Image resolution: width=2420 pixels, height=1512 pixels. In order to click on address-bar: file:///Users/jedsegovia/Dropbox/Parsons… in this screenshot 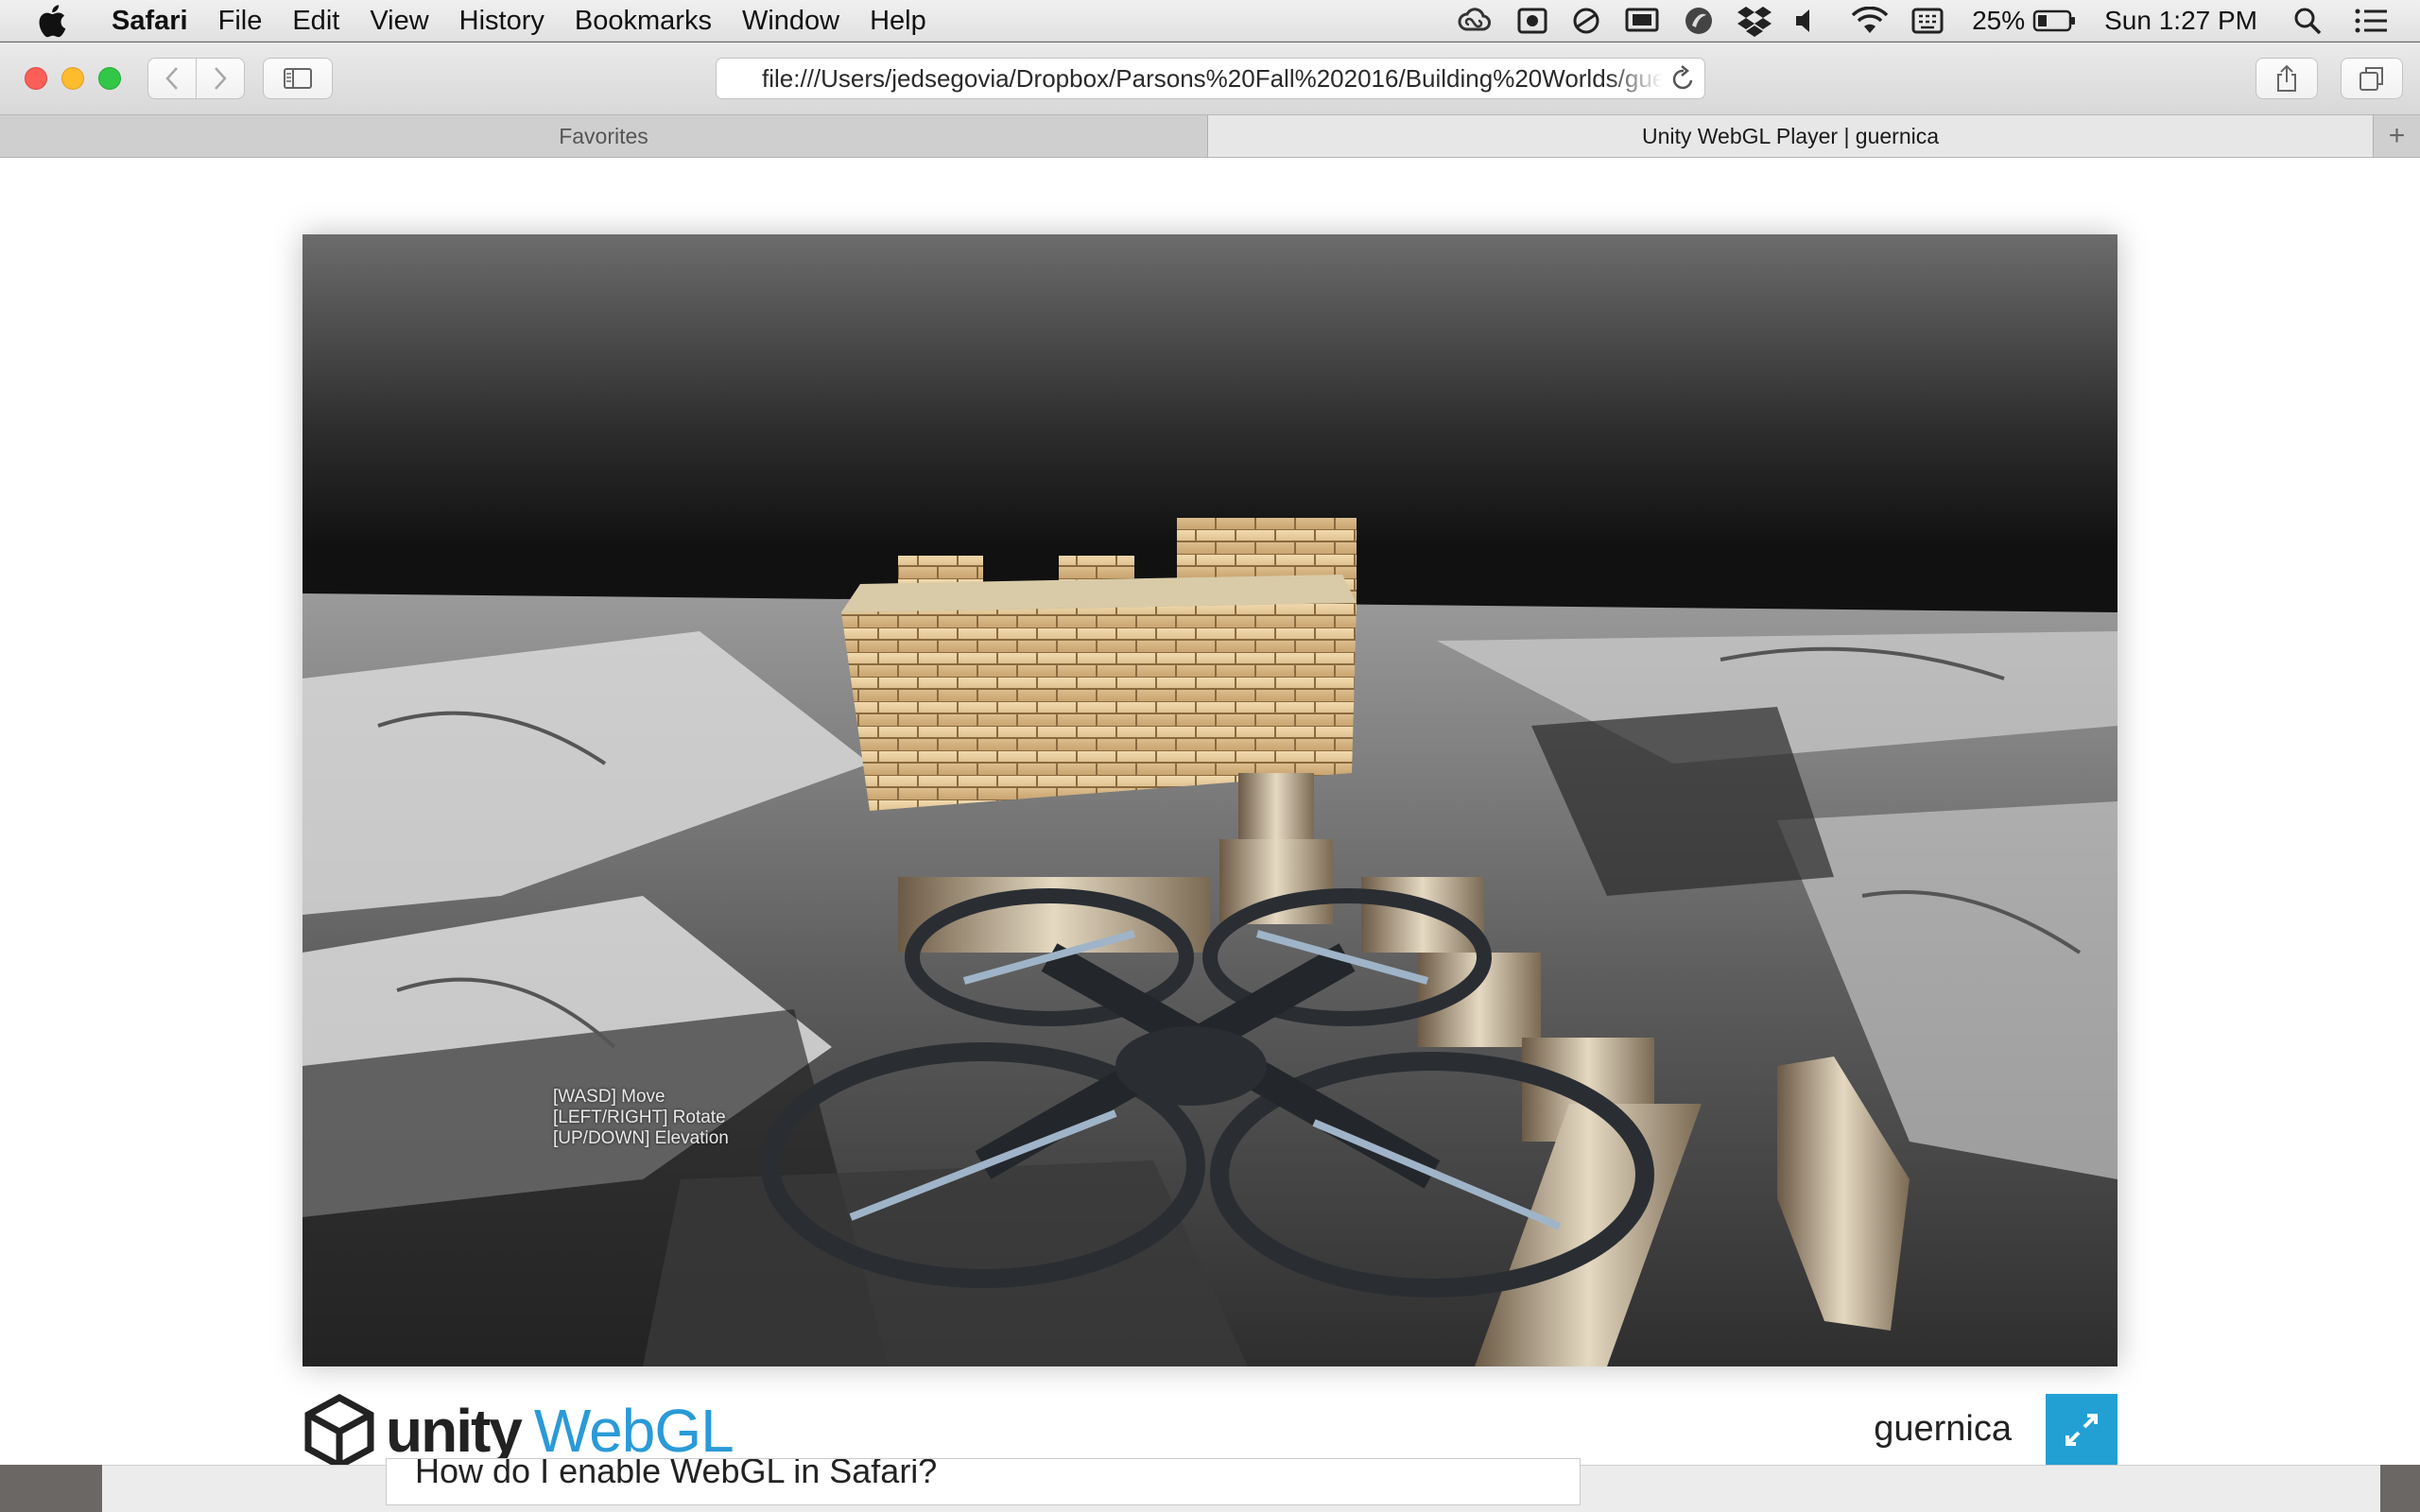, I will do `click(1210, 78)`.